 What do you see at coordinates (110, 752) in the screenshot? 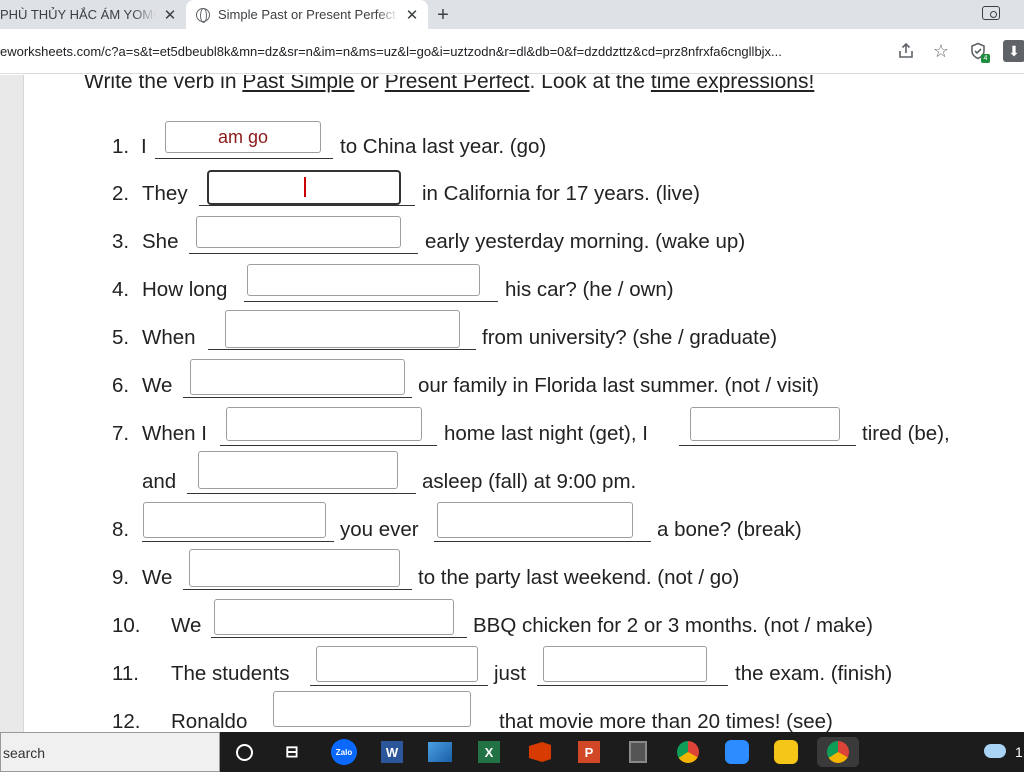
I see `taskbar-search-box: search` at bounding box center [110, 752].